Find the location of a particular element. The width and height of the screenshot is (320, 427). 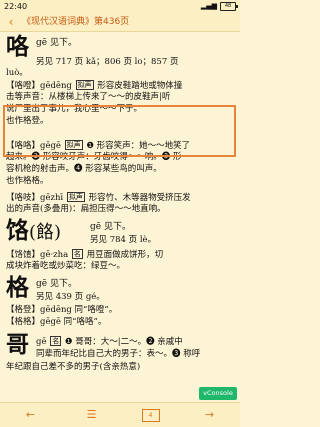

headword-ge-3: 格 is located at coordinates (17, 287).